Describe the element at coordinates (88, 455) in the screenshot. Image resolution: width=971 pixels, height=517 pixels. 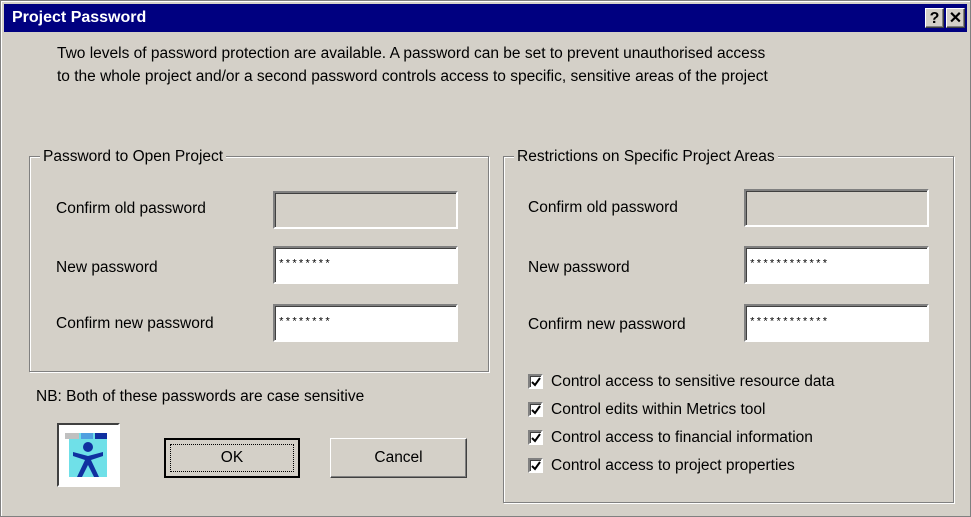
I see `project-person-logo-icon` at that location.